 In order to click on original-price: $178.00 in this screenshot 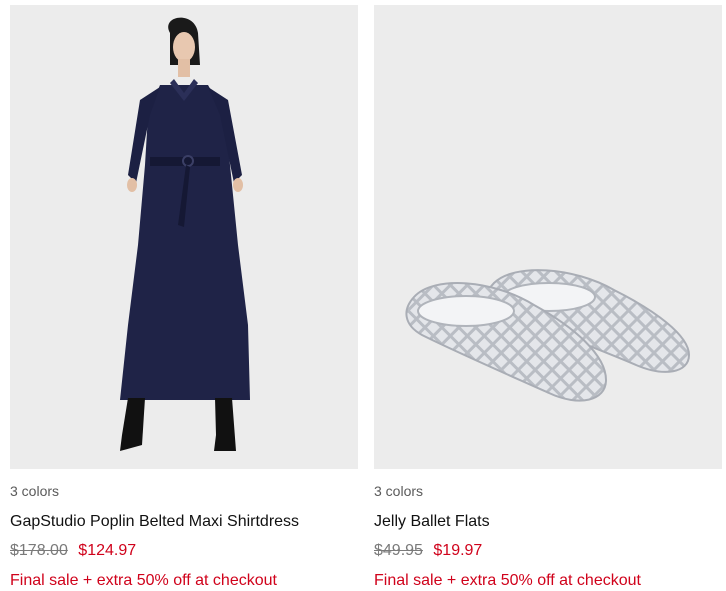, I will do `click(39, 550)`.